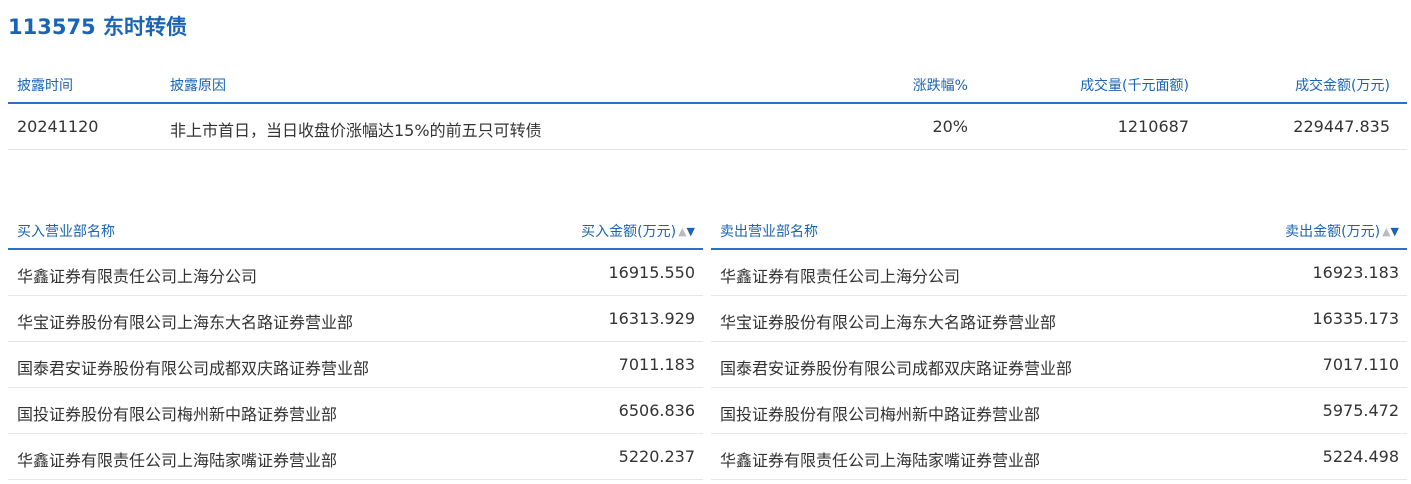 Image resolution: width=1411 pixels, height=484 pixels. I want to click on buy-branch-name: 国投证券股份有限公司梅州新中路证券营业部, so click(177, 414).